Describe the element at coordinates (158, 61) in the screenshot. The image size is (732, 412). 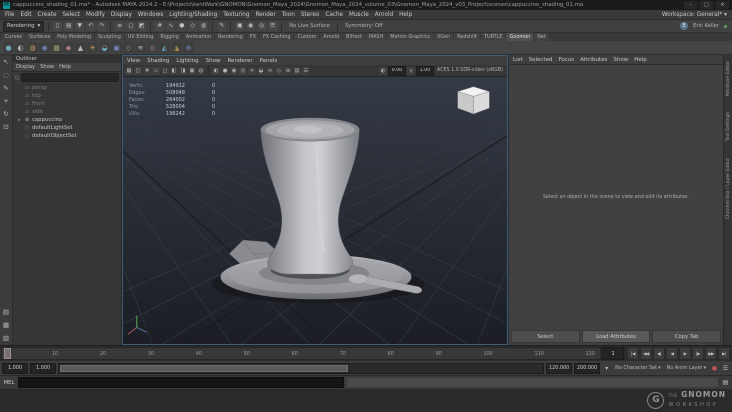
I see `viewport-menu-shading: Shading` at that location.